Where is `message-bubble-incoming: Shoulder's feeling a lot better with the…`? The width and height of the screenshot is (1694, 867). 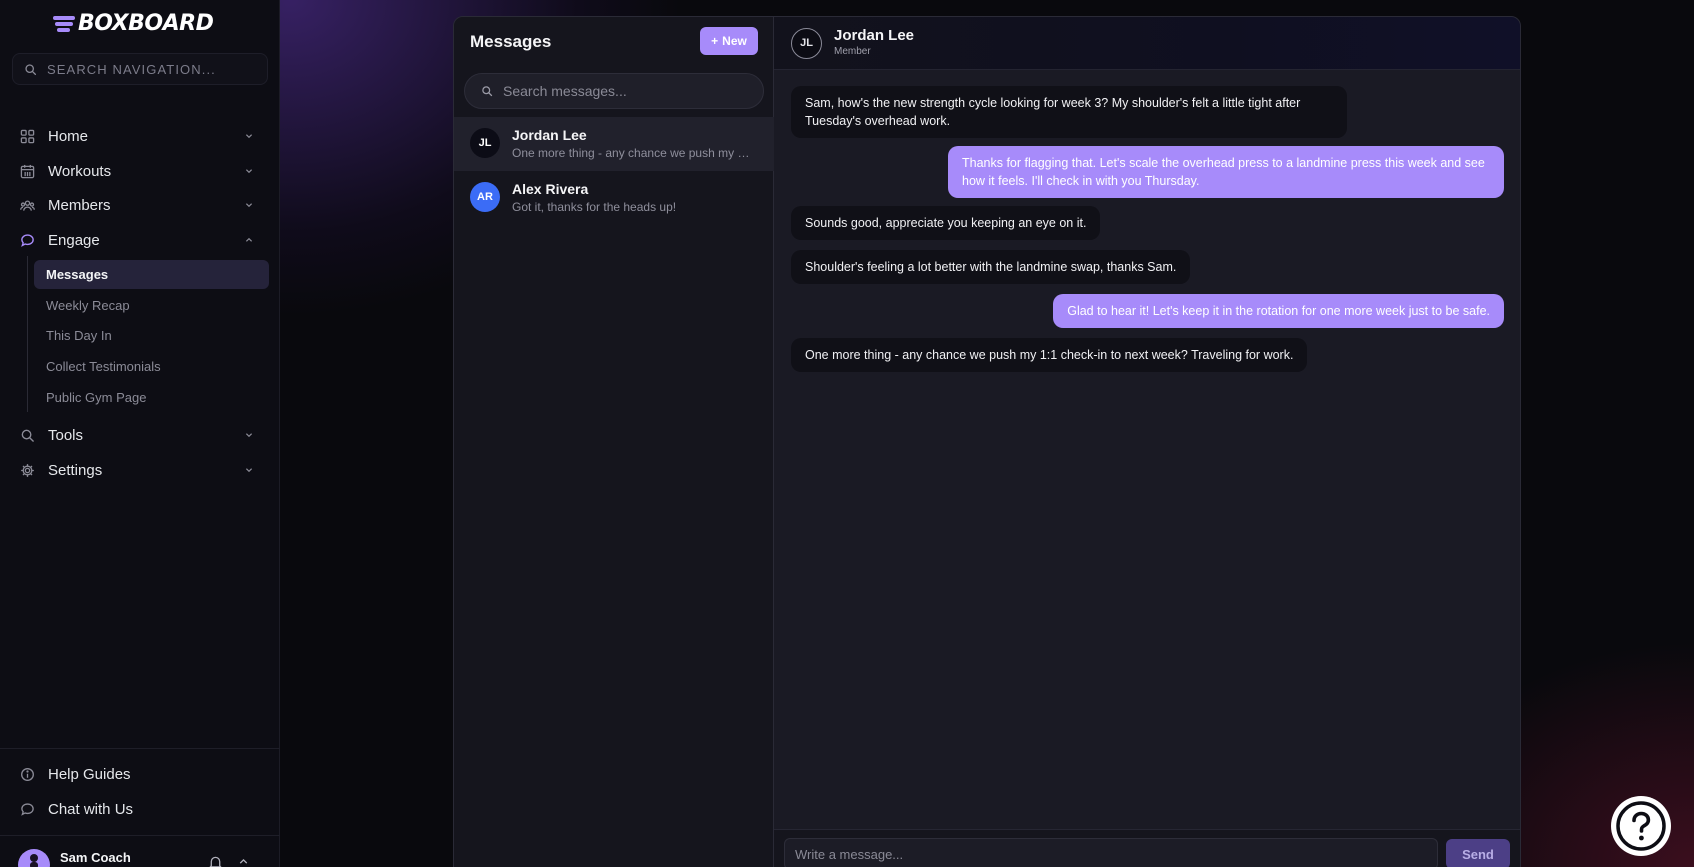 message-bubble-incoming: Shoulder's feeling a lot better with the… is located at coordinates (991, 267).